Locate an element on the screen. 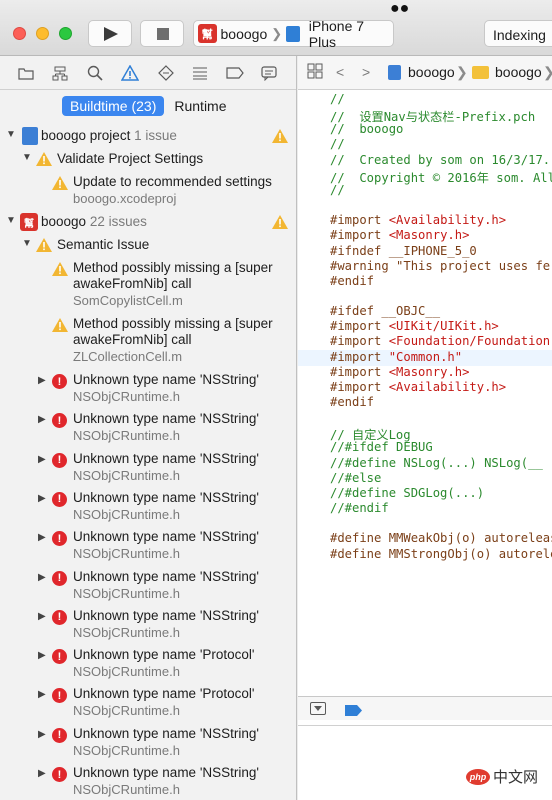  scheme-selector: 幫 booogo ❯ iPhone 7 Plus is located at coordinates (293, 34).